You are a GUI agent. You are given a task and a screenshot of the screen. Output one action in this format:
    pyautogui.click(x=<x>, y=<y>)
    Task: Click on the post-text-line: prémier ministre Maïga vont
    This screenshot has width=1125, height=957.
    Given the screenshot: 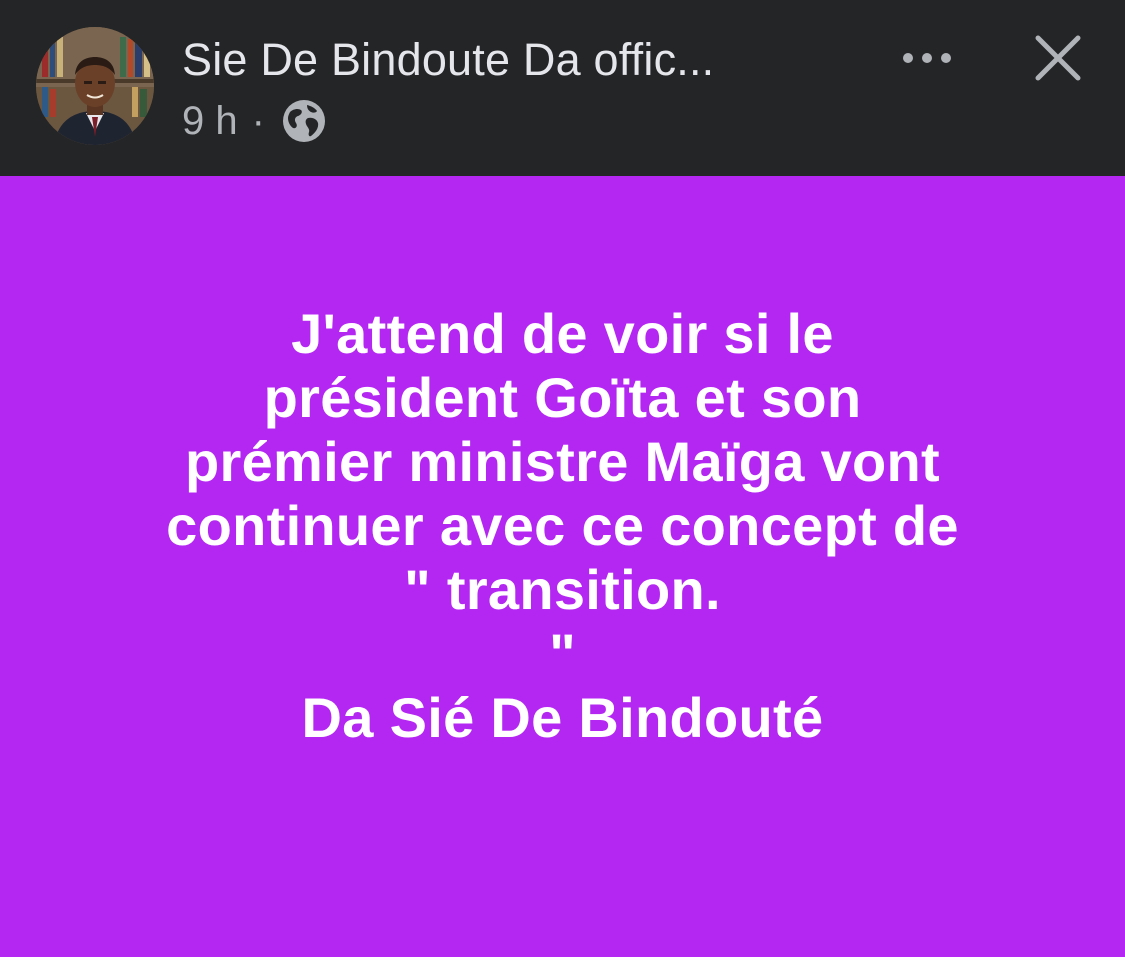 What is the action you would take?
    pyautogui.click(x=562, y=461)
    